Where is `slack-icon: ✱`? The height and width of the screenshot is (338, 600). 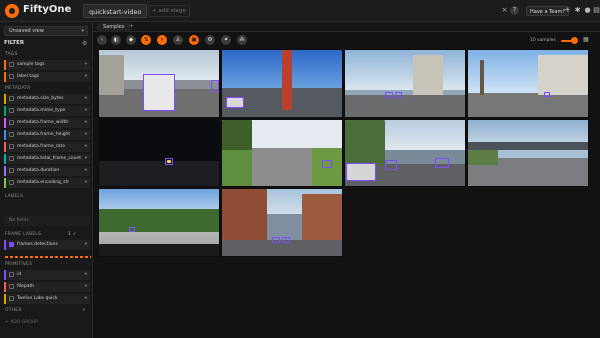 slack-icon: ✱ is located at coordinates (577, 10).